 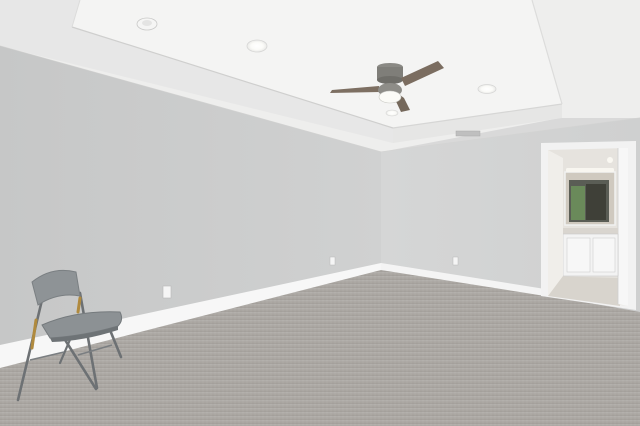 I want to click on bathroom-vanity, so click(x=590, y=252).